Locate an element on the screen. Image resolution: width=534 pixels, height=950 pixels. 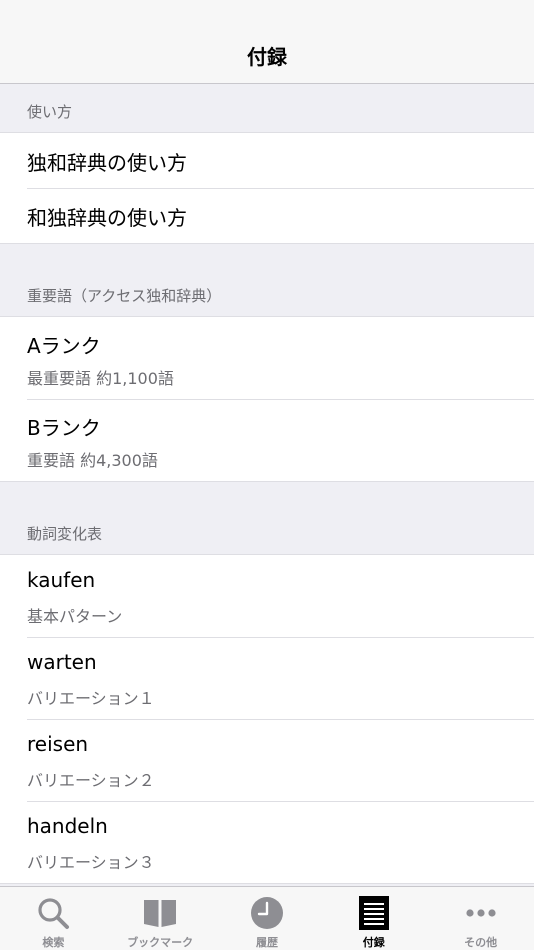
tab-label: ブックマーク is located at coordinates (160, 942).